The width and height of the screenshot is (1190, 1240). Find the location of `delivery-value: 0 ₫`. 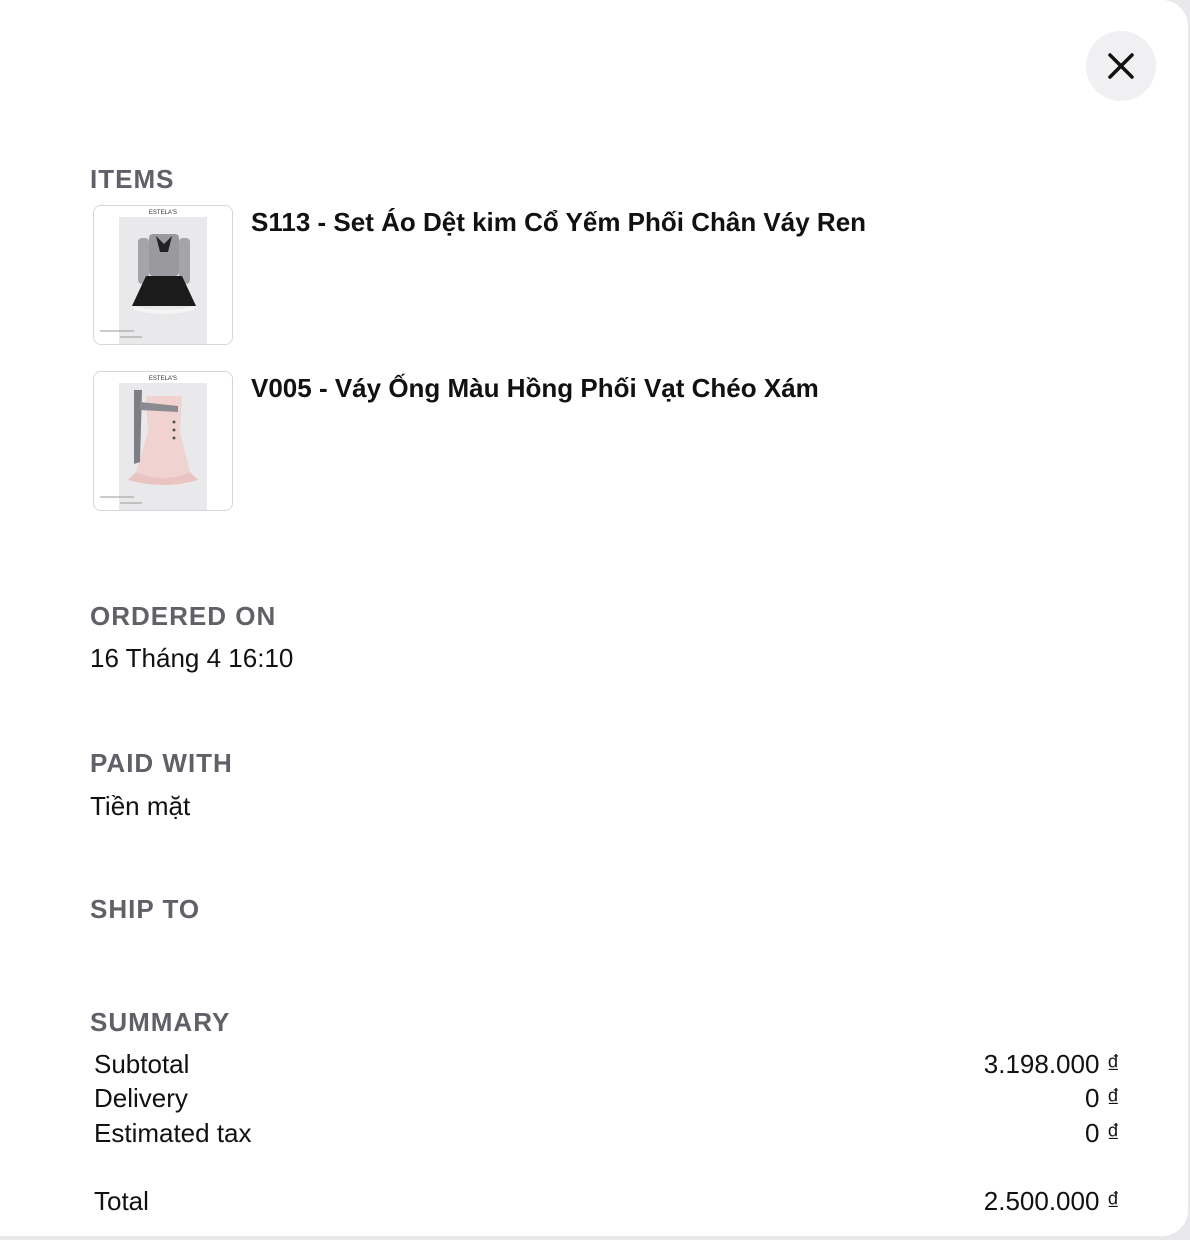

delivery-value: 0 ₫ is located at coordinates (1102, 1098).